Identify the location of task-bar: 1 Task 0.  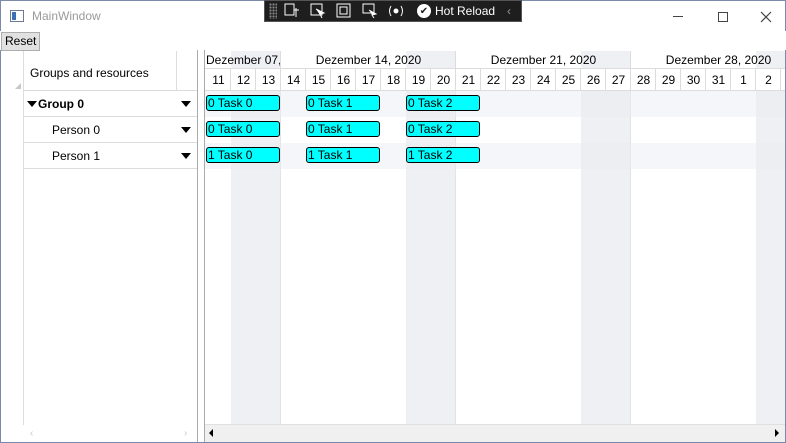
(243, 155).